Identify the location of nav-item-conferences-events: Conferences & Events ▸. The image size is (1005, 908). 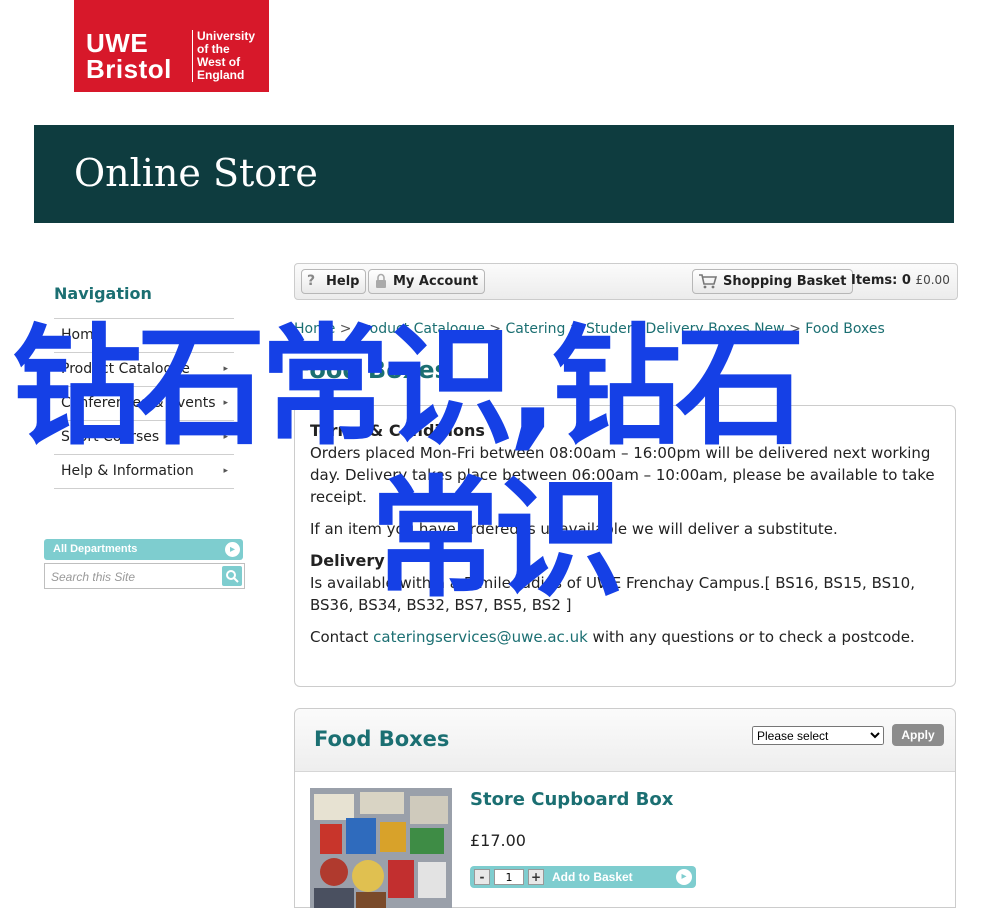
(144, 404).